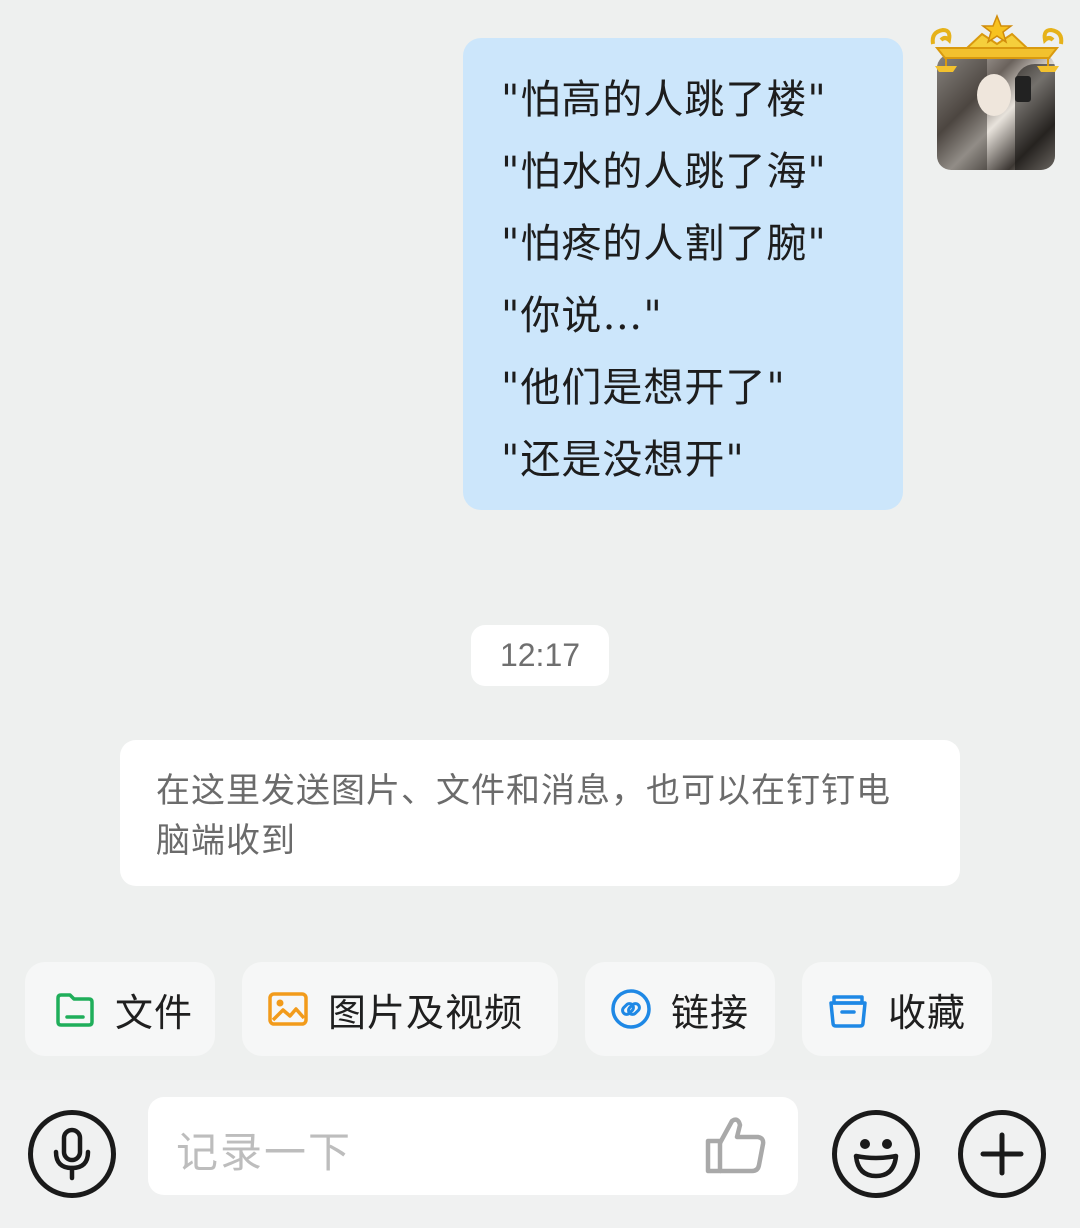 The width and height of the screenshot is (1080, 1228). What do you see at coordinates (426, 1012) in the screenshot?
I see `quick-action-label: 图片及视频` at bounding box center [426, 1012].